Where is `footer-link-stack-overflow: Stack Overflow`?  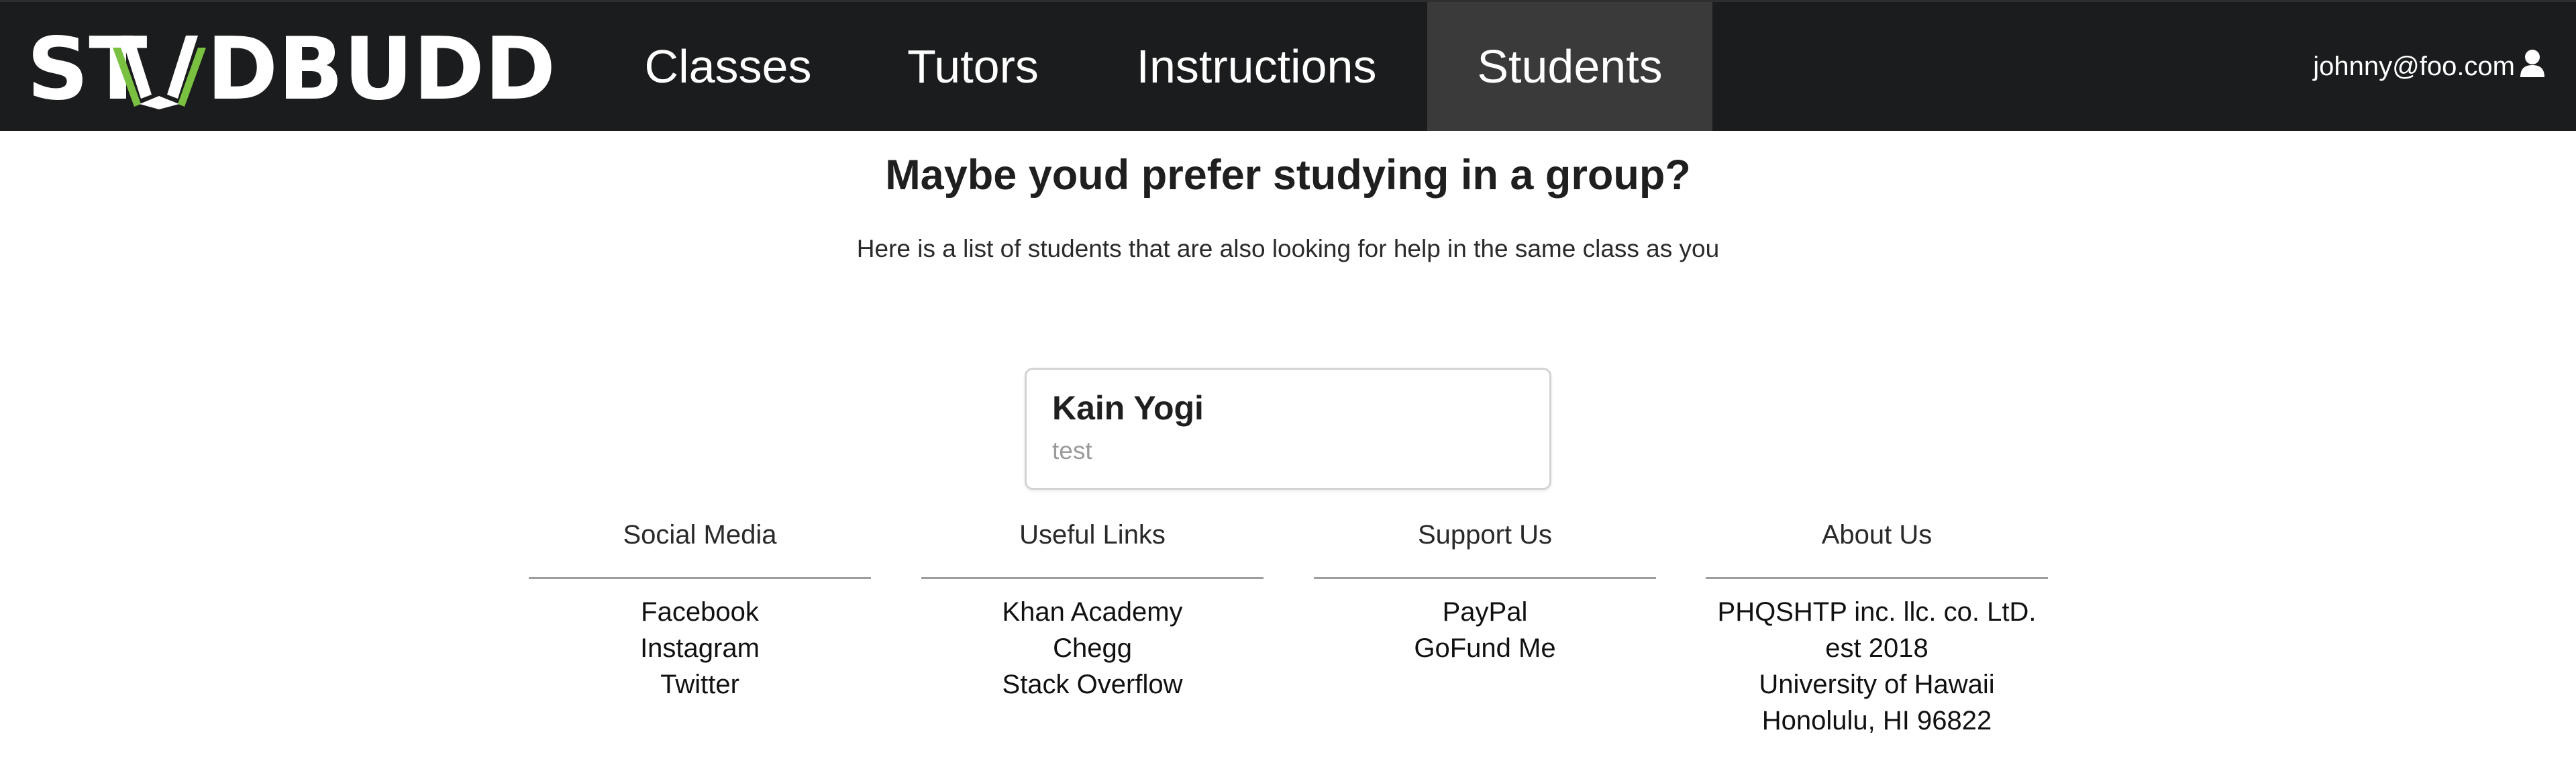 footer-link-stack-overflow: Stack Overflow is located at coordinates (1092, 684).